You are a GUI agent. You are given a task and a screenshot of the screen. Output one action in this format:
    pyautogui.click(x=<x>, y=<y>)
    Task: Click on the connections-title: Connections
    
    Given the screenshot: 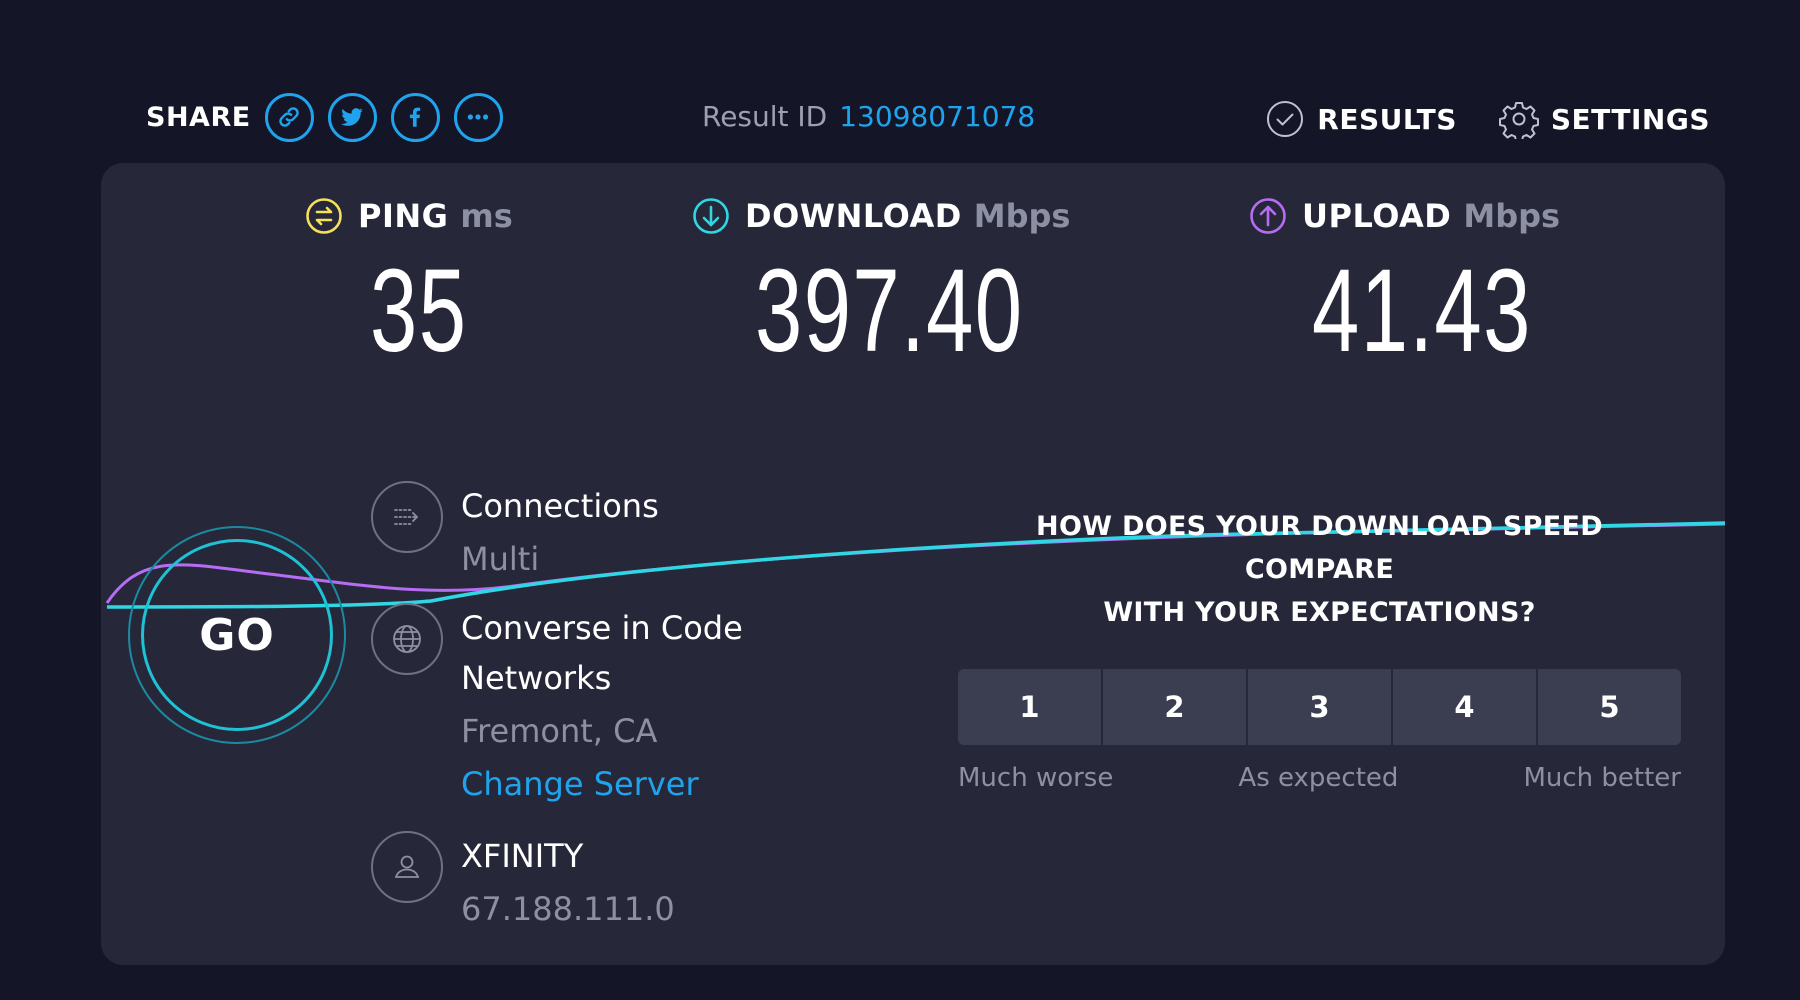 What is the action you would take?
    pyautogui.click(x=560, y=506)
    